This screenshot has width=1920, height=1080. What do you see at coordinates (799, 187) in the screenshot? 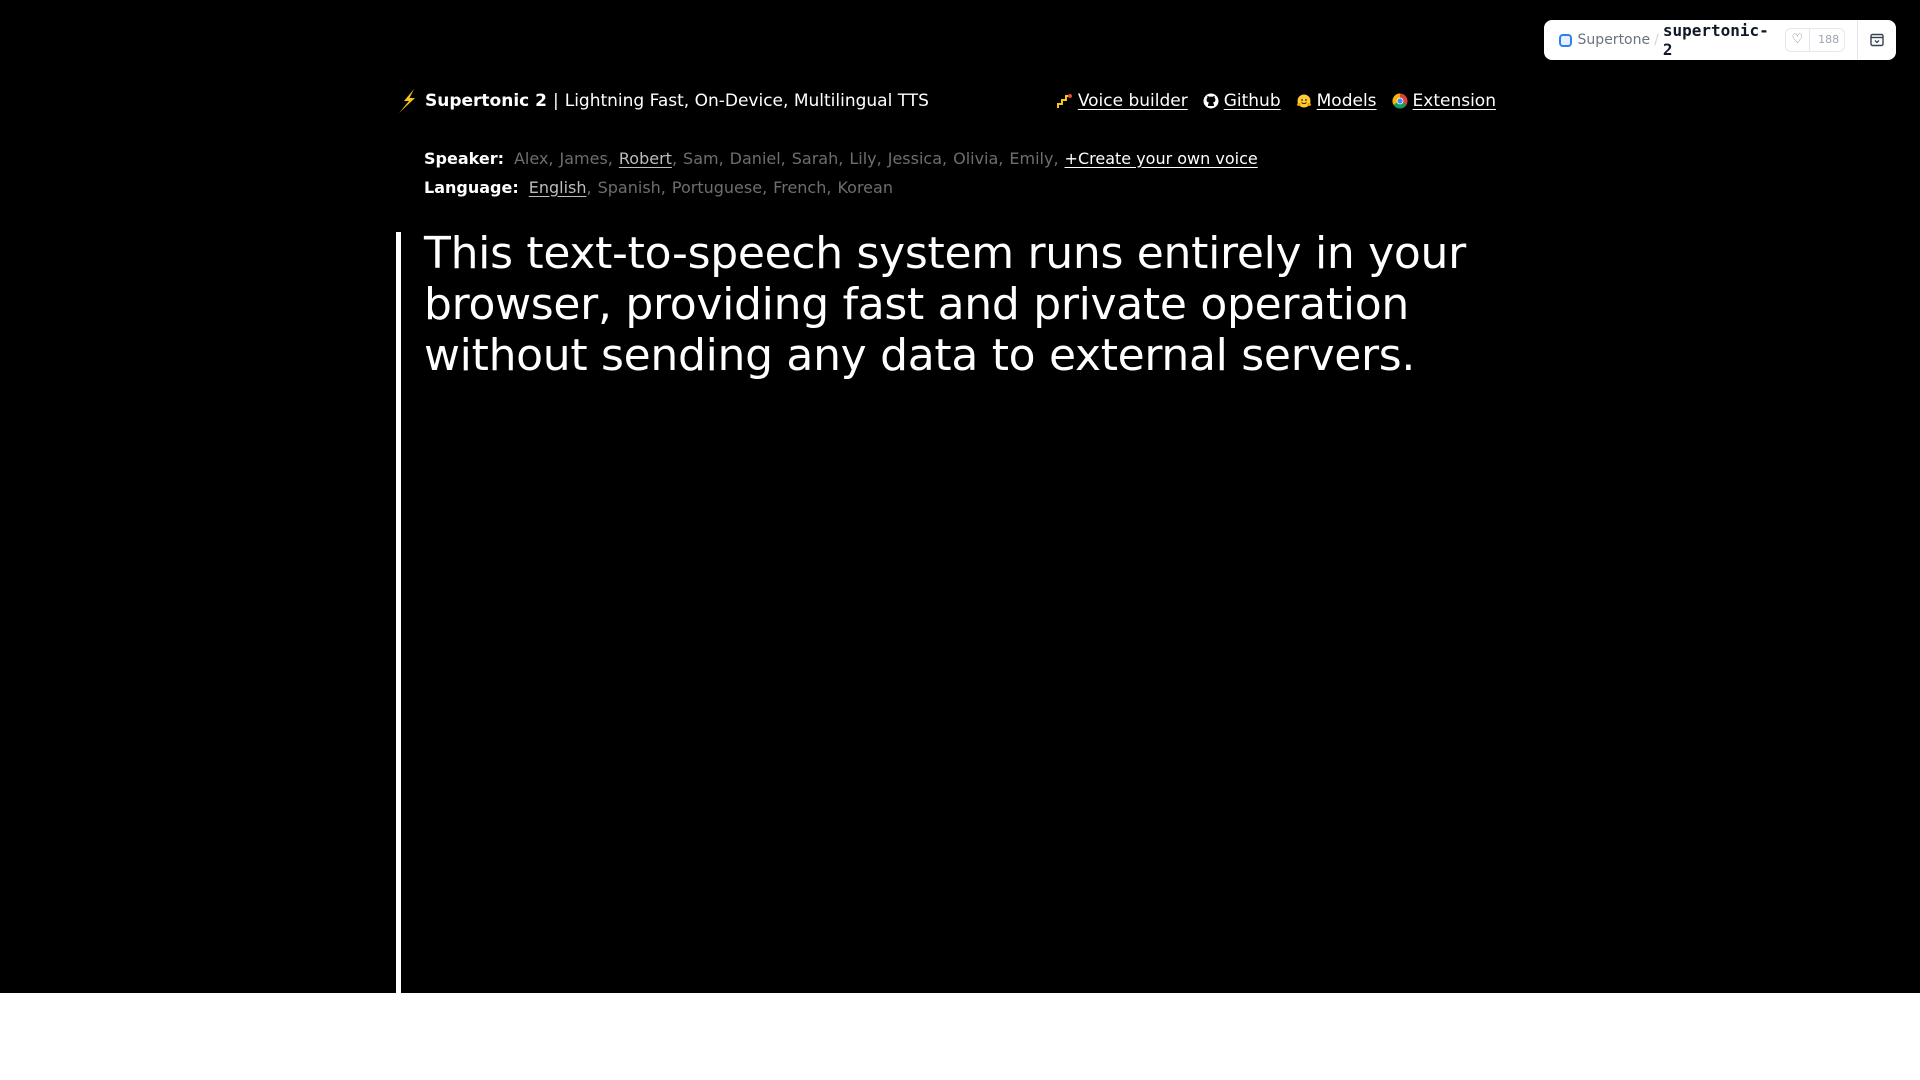
I see `language-option-french: French` at bounding box center [799, 187].